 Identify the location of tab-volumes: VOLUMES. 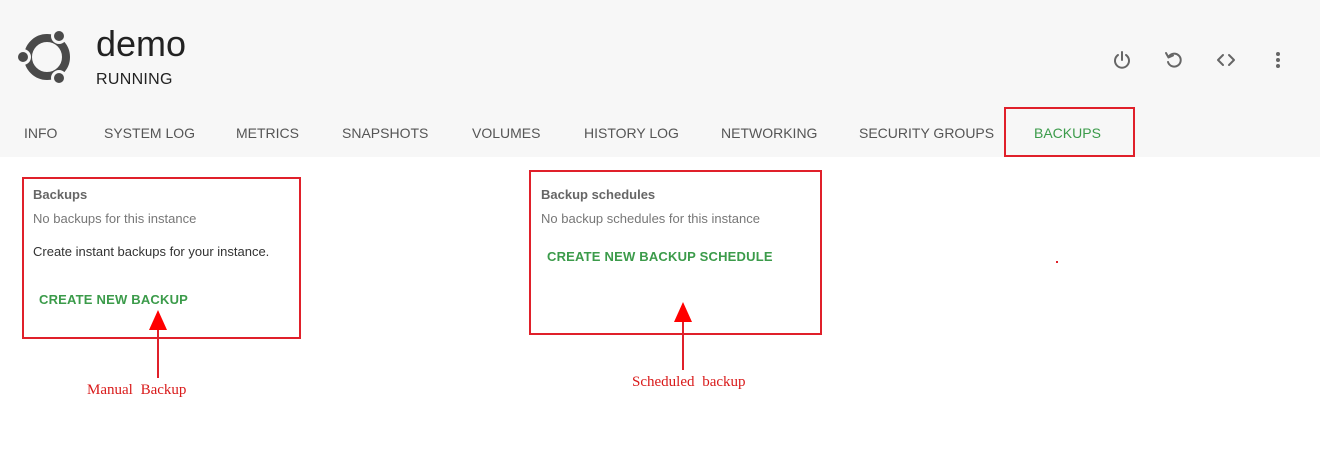
(506, 132).